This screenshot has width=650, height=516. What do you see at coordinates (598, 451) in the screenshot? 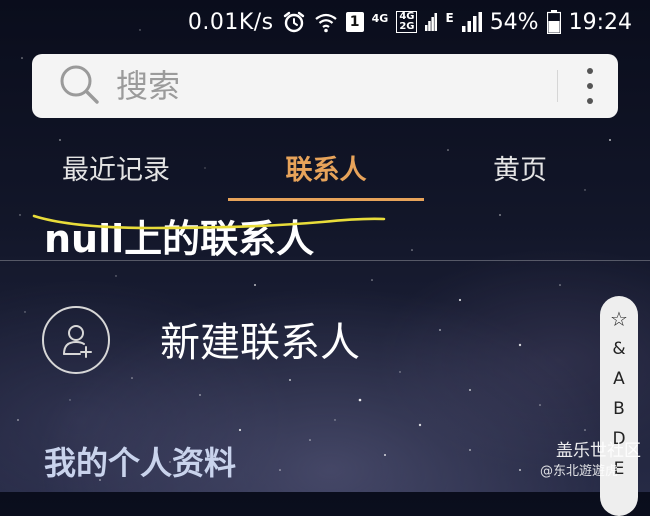
I see `watermark-main: 盖乐世社区` at bounding box center [598, 451].